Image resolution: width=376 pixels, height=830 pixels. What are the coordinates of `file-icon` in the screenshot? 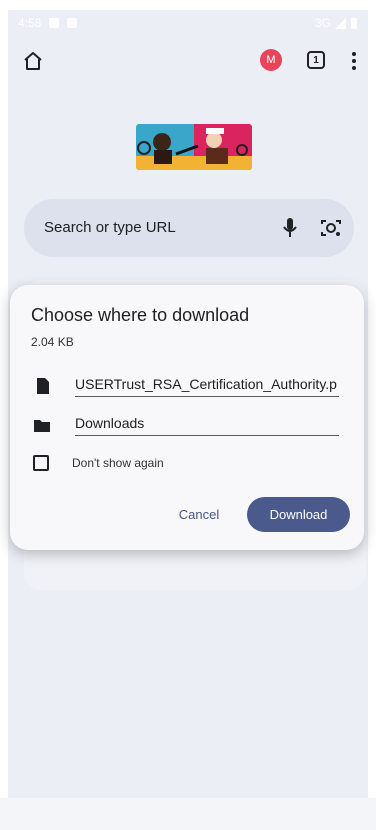 It's located at (43, 386).